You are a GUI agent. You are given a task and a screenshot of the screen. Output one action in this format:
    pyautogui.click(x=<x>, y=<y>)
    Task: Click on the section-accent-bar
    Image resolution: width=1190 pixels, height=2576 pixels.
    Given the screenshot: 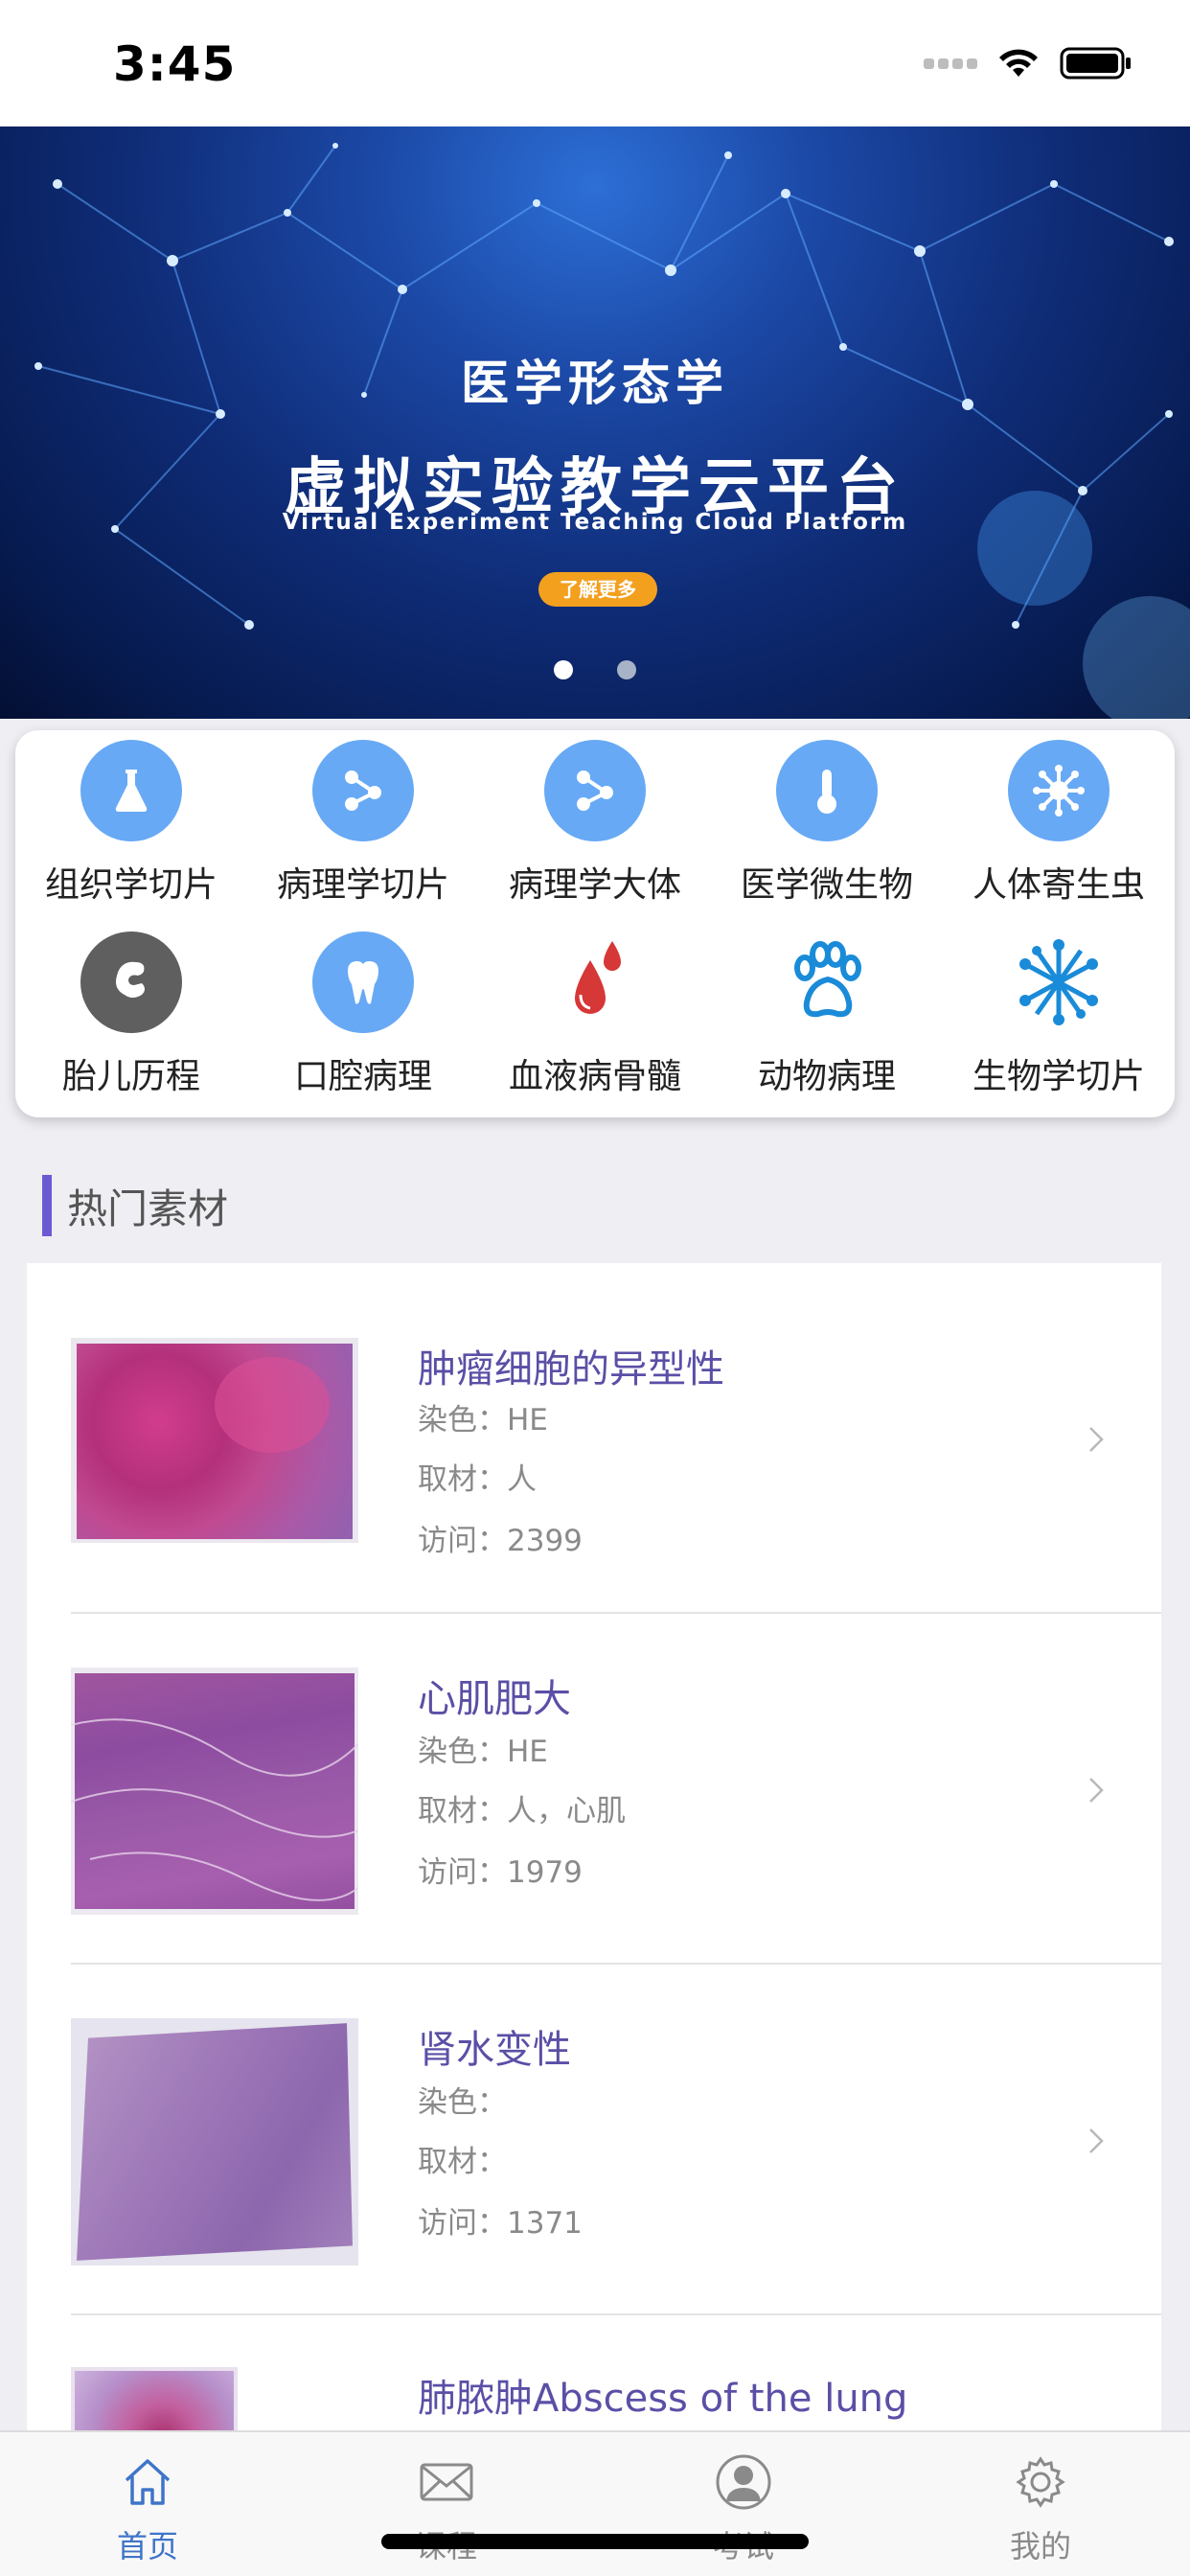 What is the action you would take?
    pyautogui.click(x=47, y=1205)
    